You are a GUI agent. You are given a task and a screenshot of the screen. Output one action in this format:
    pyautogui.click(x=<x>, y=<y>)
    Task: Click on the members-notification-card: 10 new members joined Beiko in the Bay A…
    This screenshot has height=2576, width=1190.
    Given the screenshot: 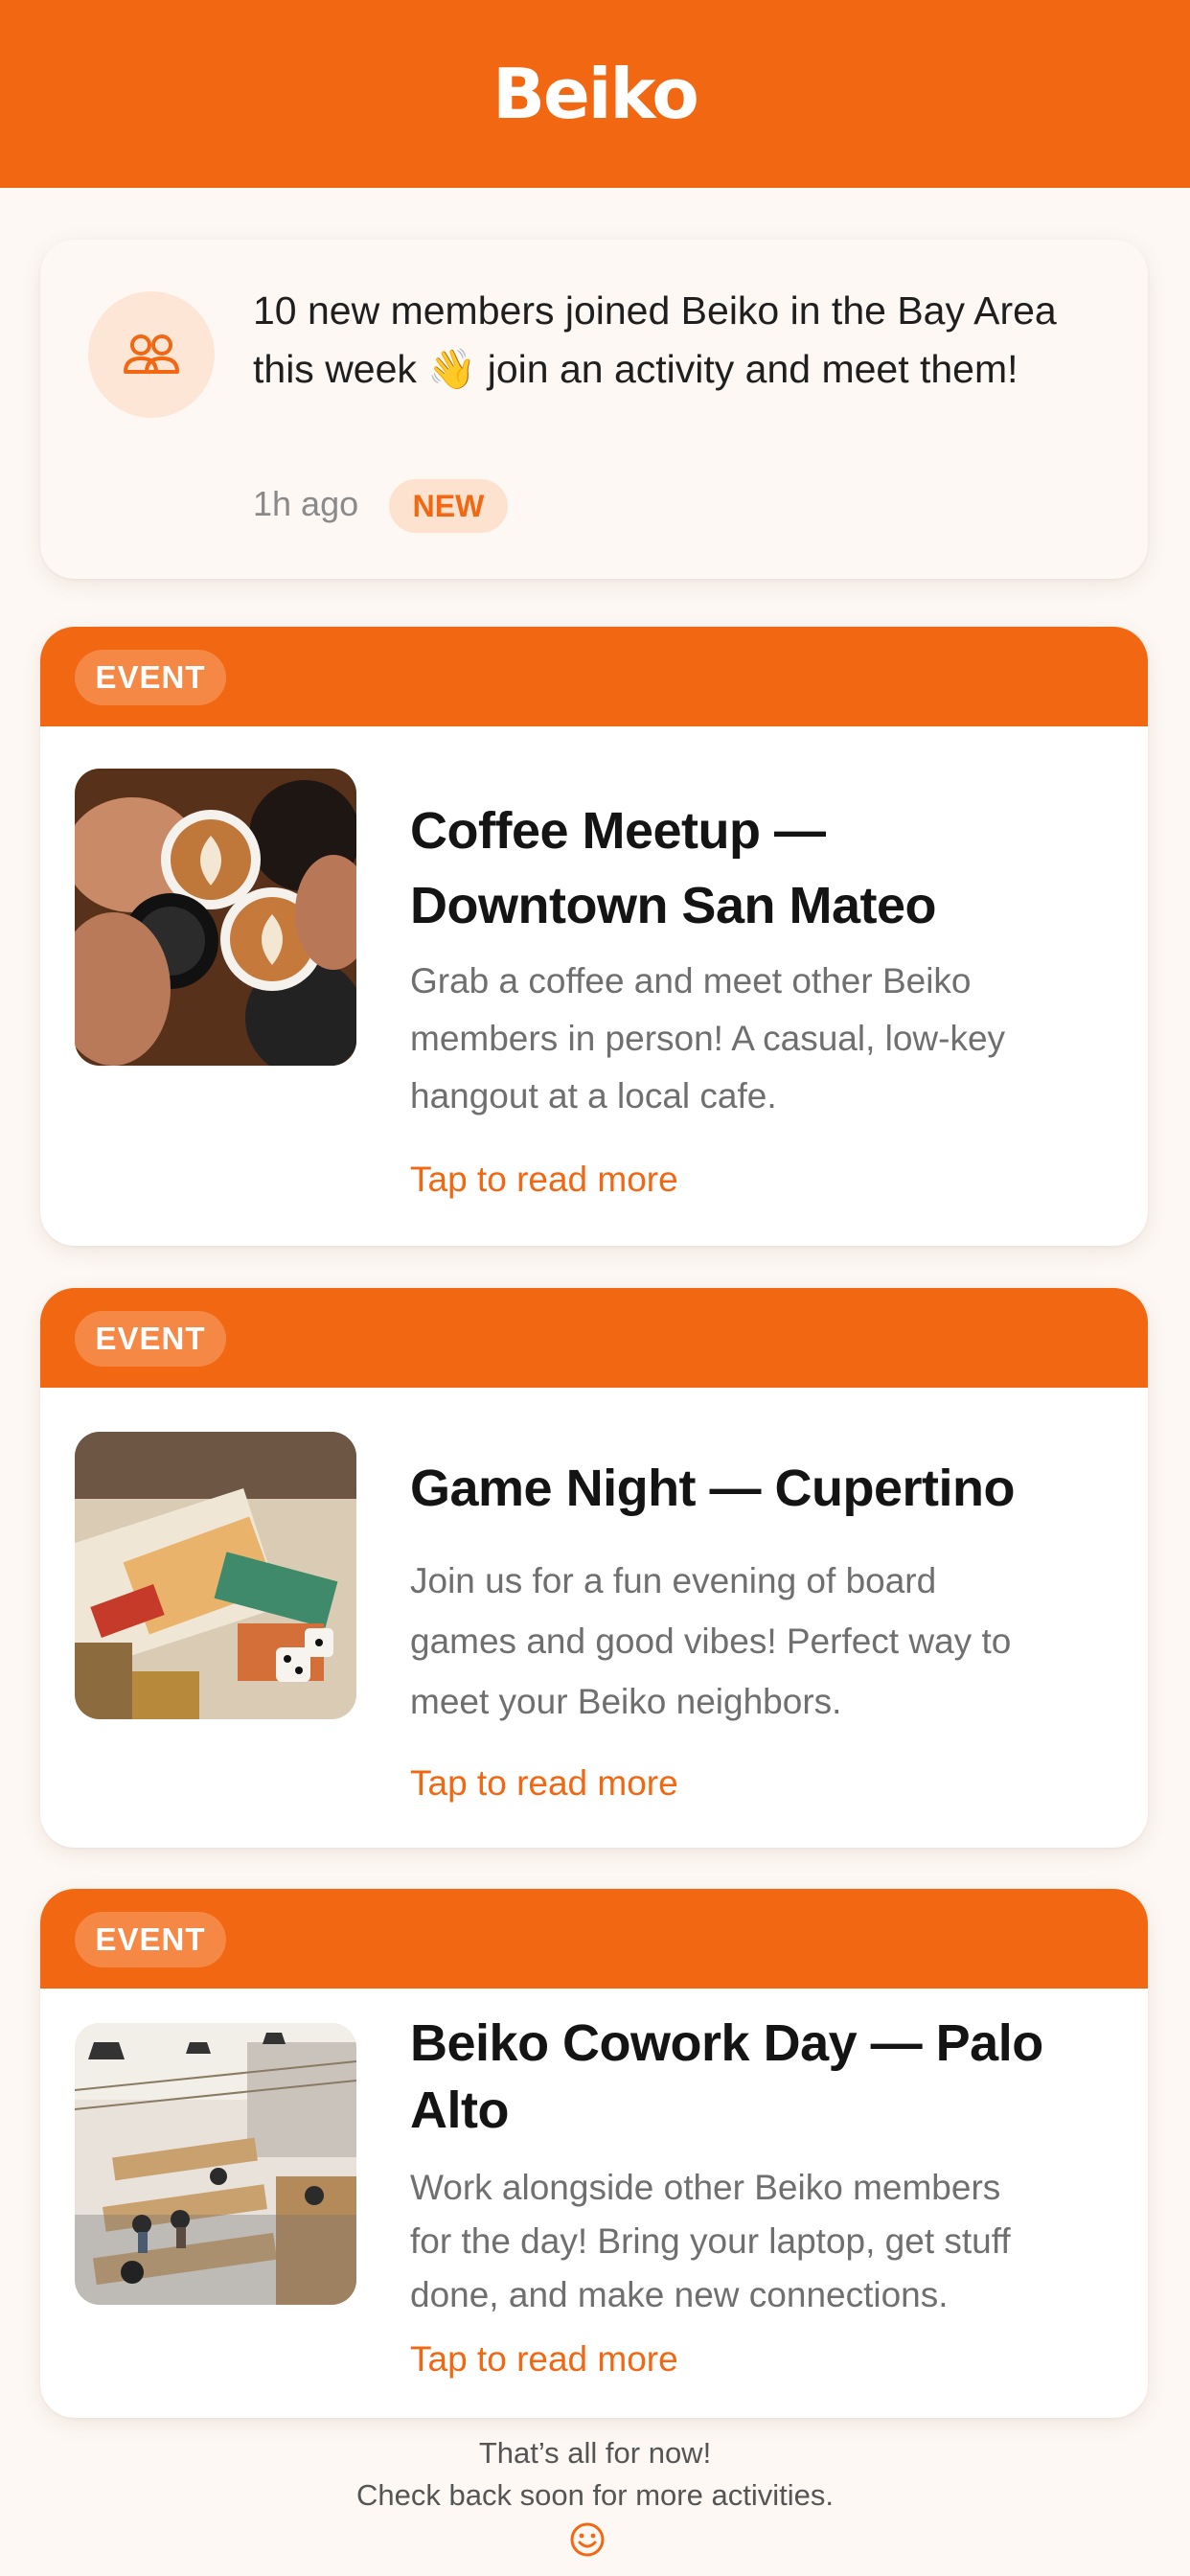 What is the action you would take?
    pyautogui.click(x=594, y=409)
    